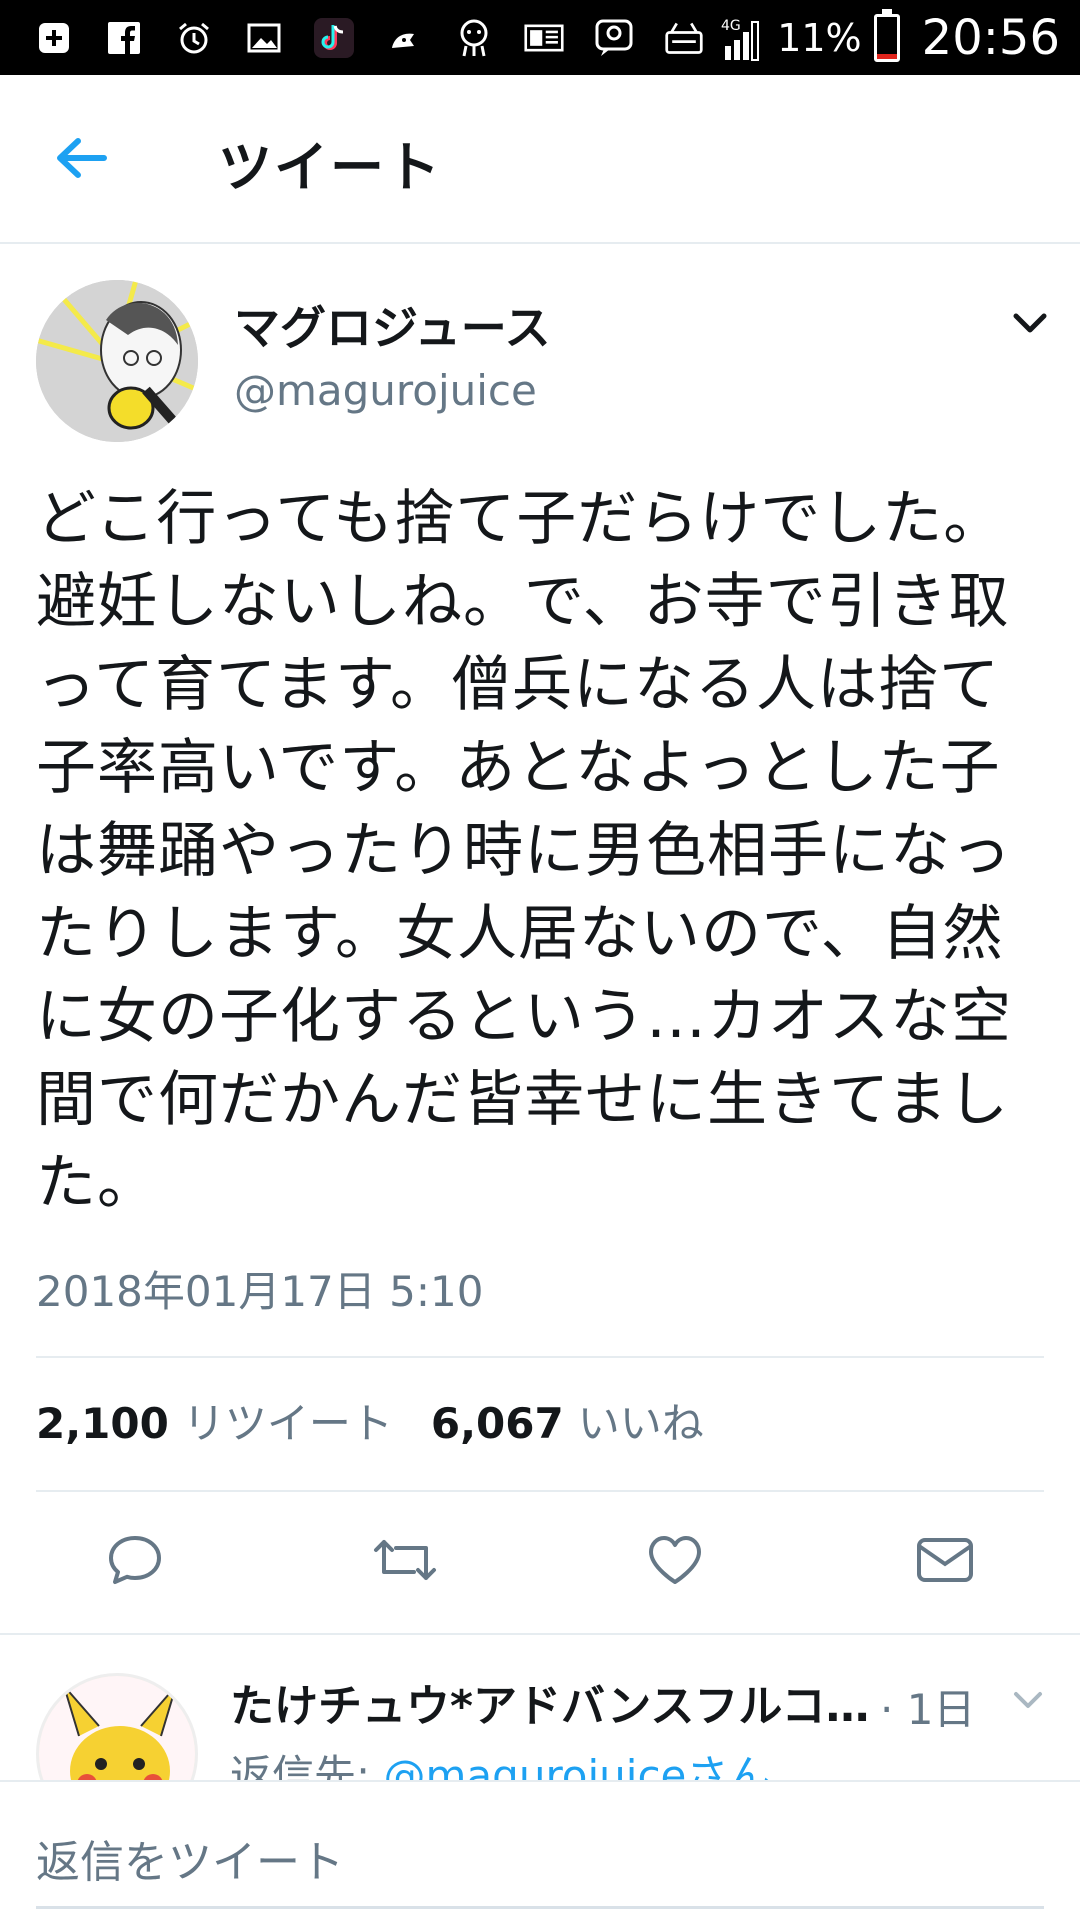  What do you see at coordinates (675, 1560) in the screenshot?
I see `like-icon` at bounding box center [675, 1560].